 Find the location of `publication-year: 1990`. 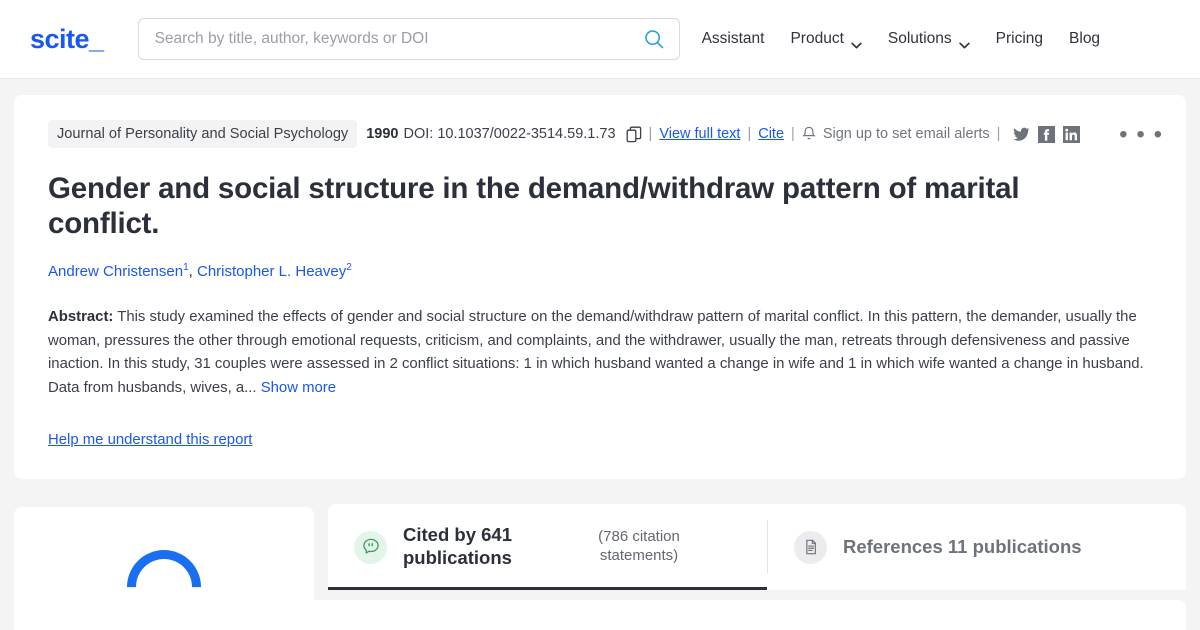

publication-year: 1990 is located at coordinates (382, 134).